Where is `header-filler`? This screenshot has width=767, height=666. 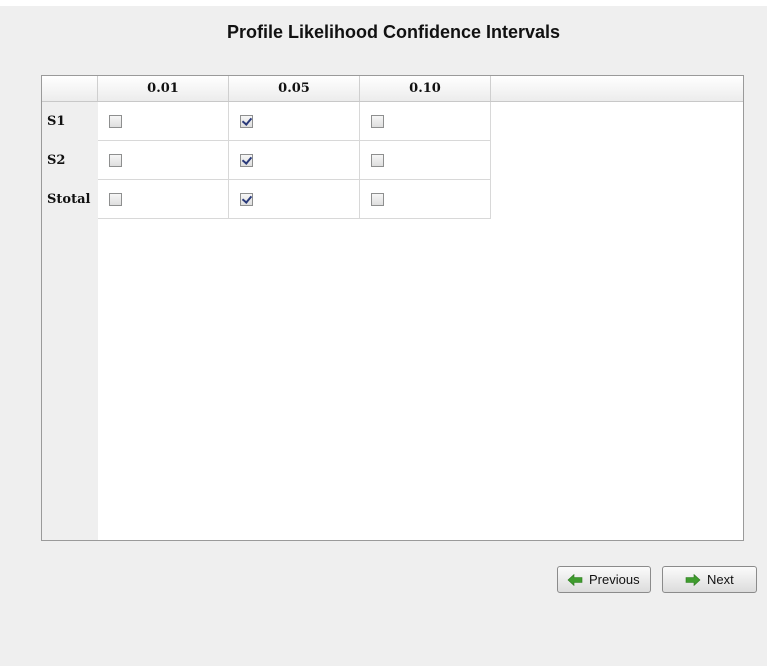 header-filler is located at coordinates (617, 88).